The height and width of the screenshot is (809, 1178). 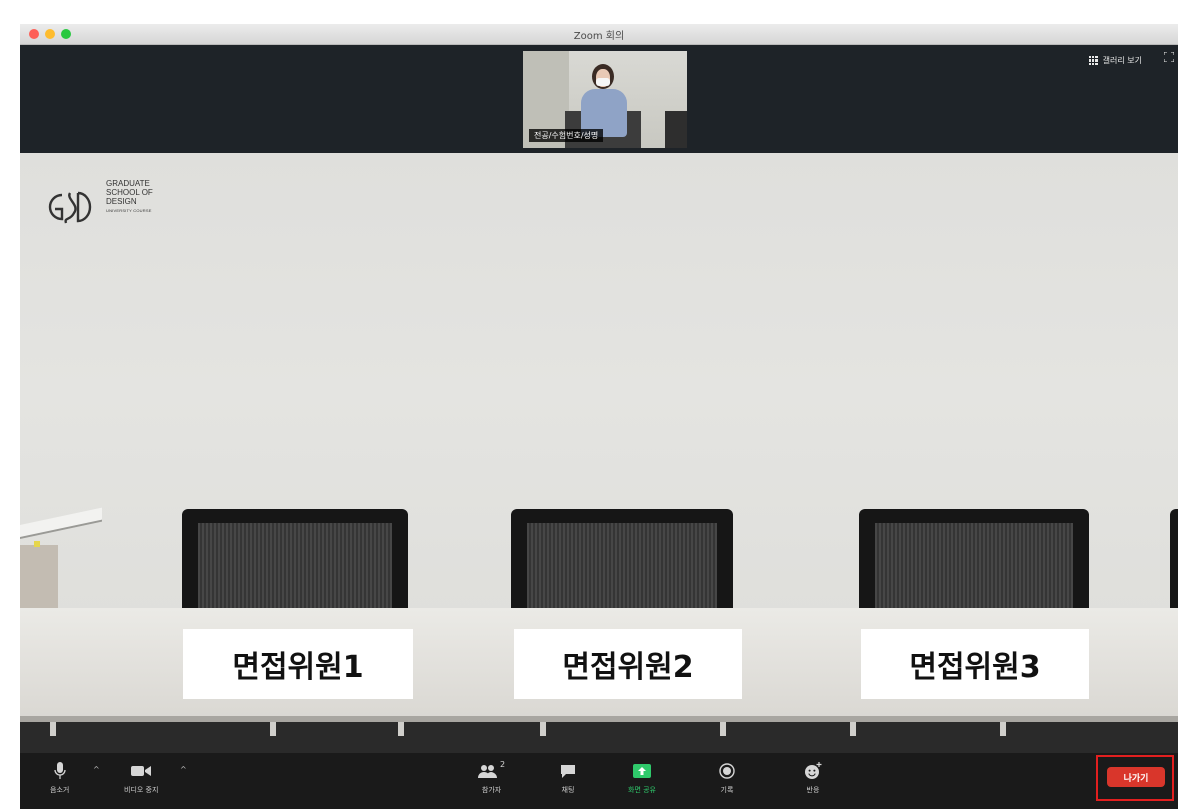 What do you see at coordinates (599, 781) in the screenshot?
I see `meeting-toolbar: 음소거 ^ 비디오 중지 ^ 2 참가자 채팅 화면 공유 기록 반응 나가기` at bounding box center [599, 781].